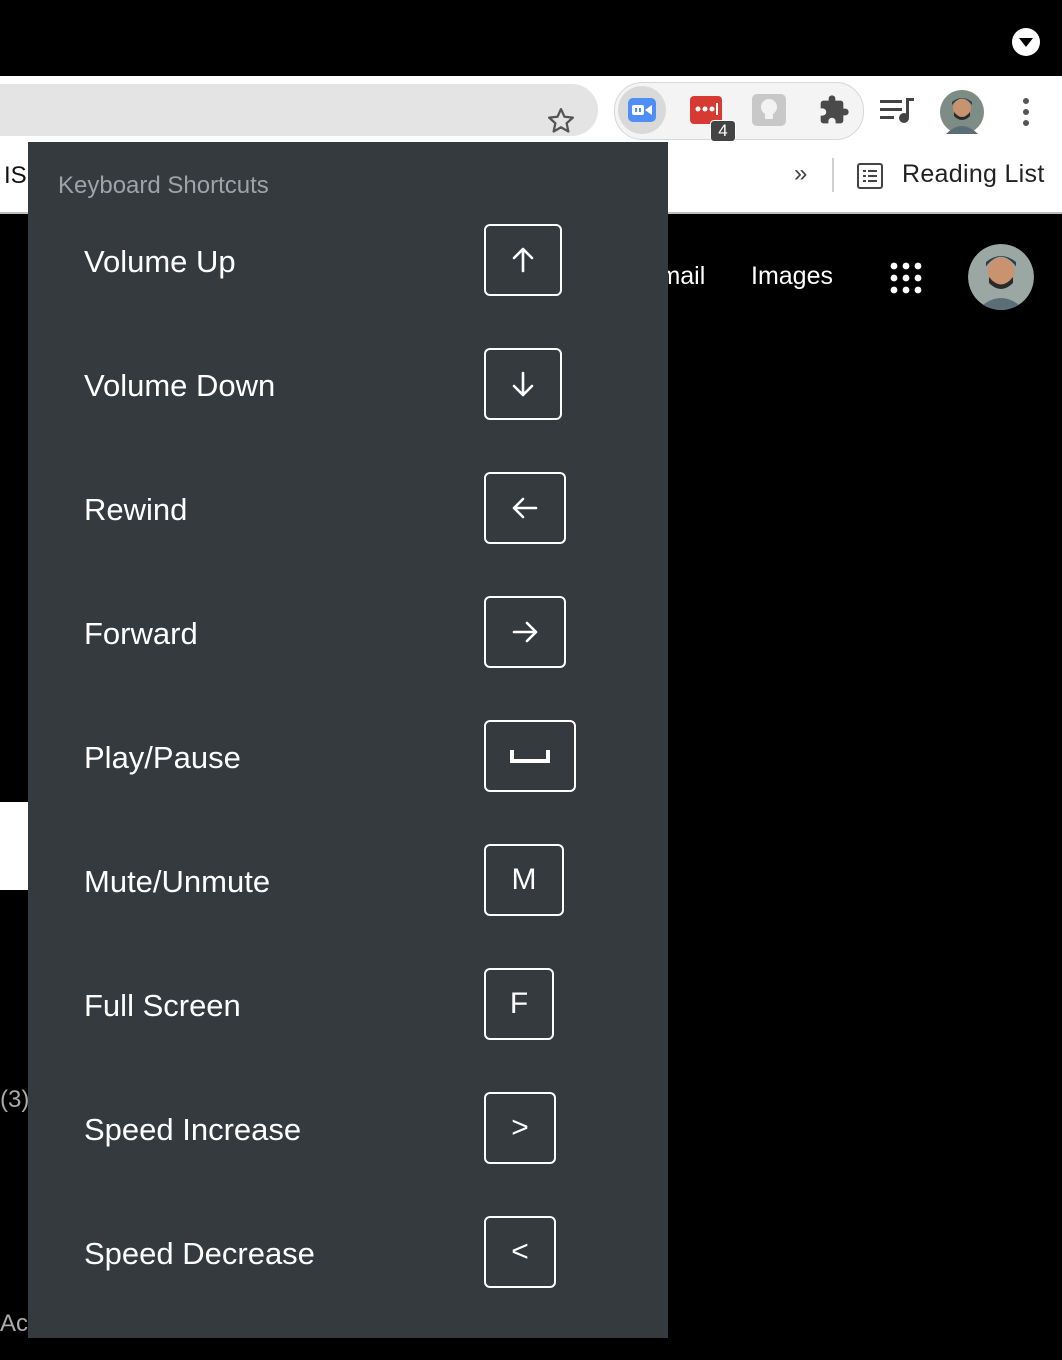 Image resolution: width=1062 pixels, height=1360 pixels. Describe the element at coordinates (520, 1128) in the screenshot. I see `shortcut-key-greater-than: >` at that location.